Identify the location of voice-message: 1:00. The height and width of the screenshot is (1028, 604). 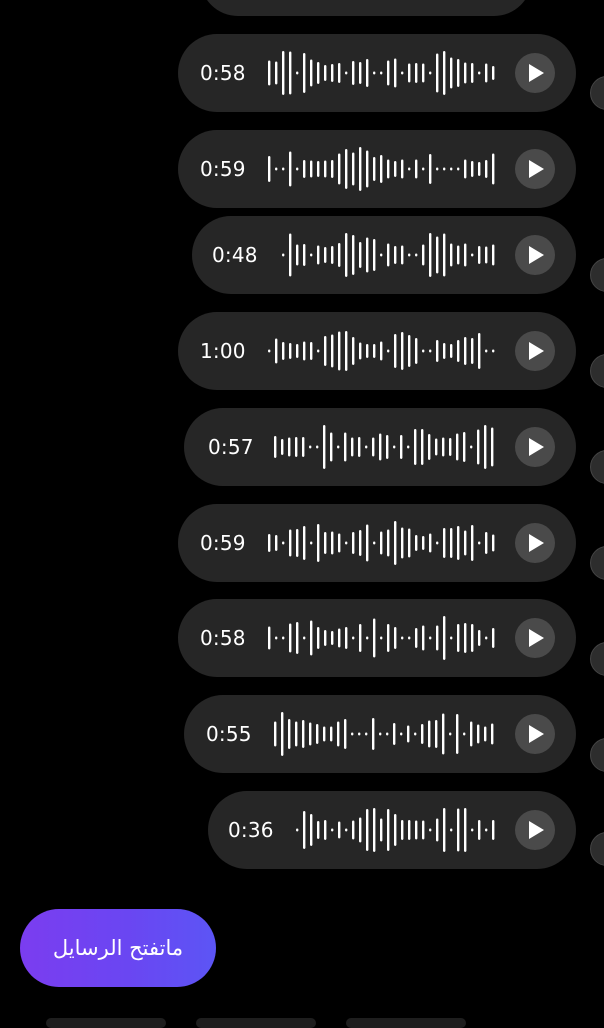
(377, 351).